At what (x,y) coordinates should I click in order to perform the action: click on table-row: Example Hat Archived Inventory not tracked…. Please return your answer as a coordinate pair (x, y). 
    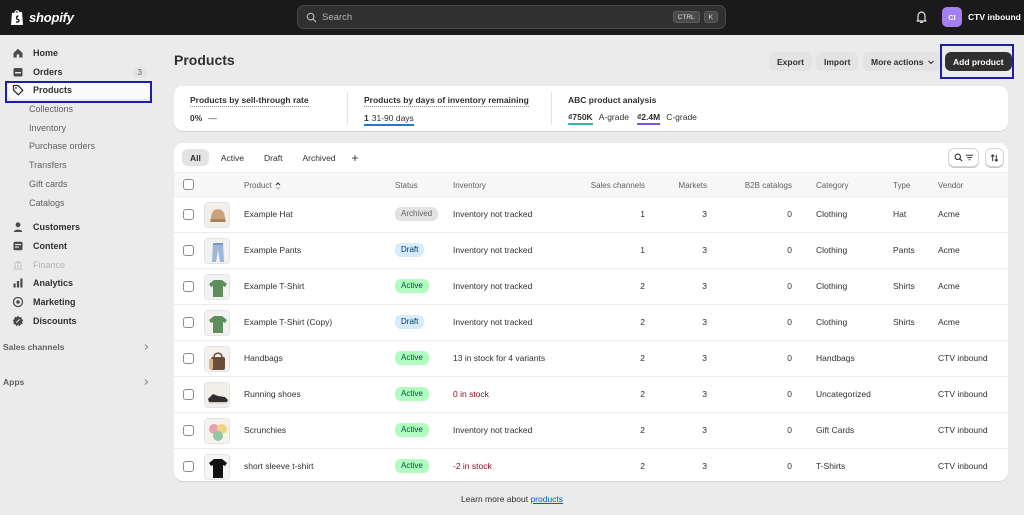
    Looking at the image, I should click on (591, 215).